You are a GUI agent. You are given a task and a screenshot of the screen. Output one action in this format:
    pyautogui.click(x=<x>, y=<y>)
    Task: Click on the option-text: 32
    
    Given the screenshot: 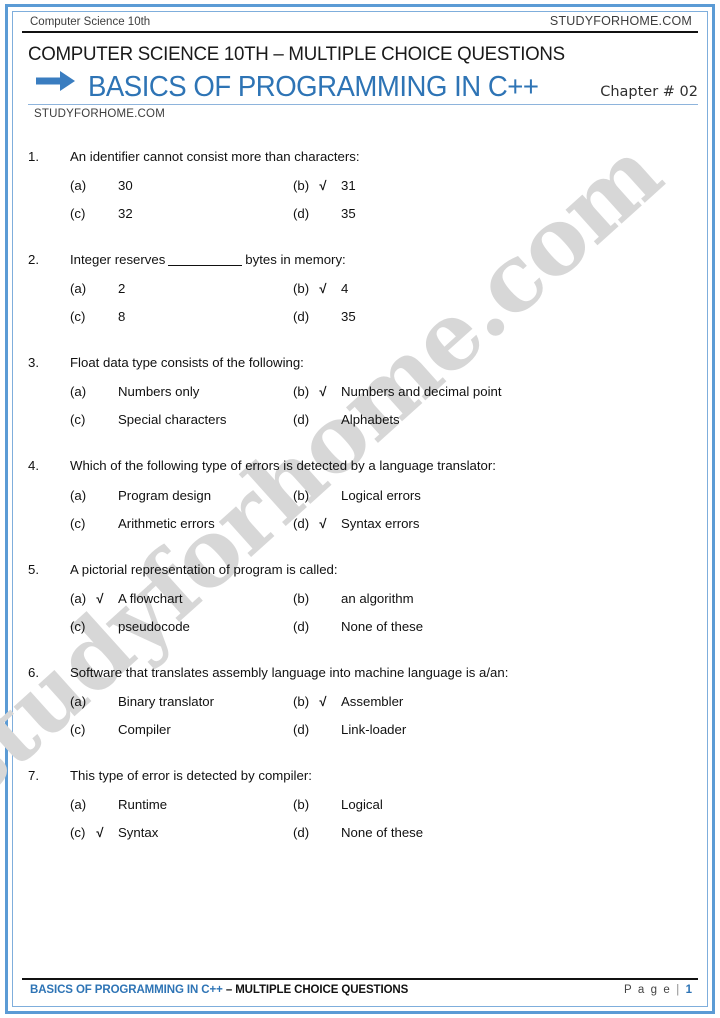 What is the action you would take?
    pyautogui.click(x=125, y=214)
    